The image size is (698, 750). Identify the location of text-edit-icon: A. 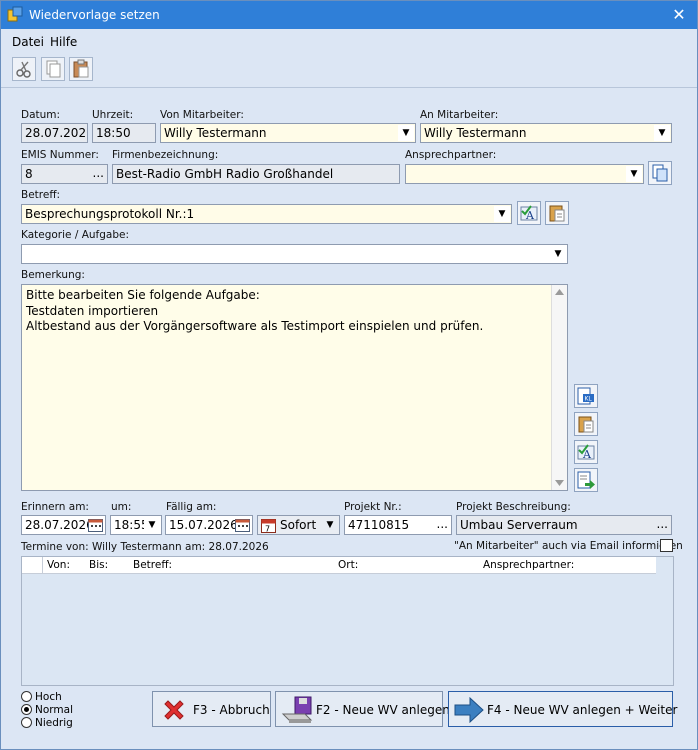
(529, 213).